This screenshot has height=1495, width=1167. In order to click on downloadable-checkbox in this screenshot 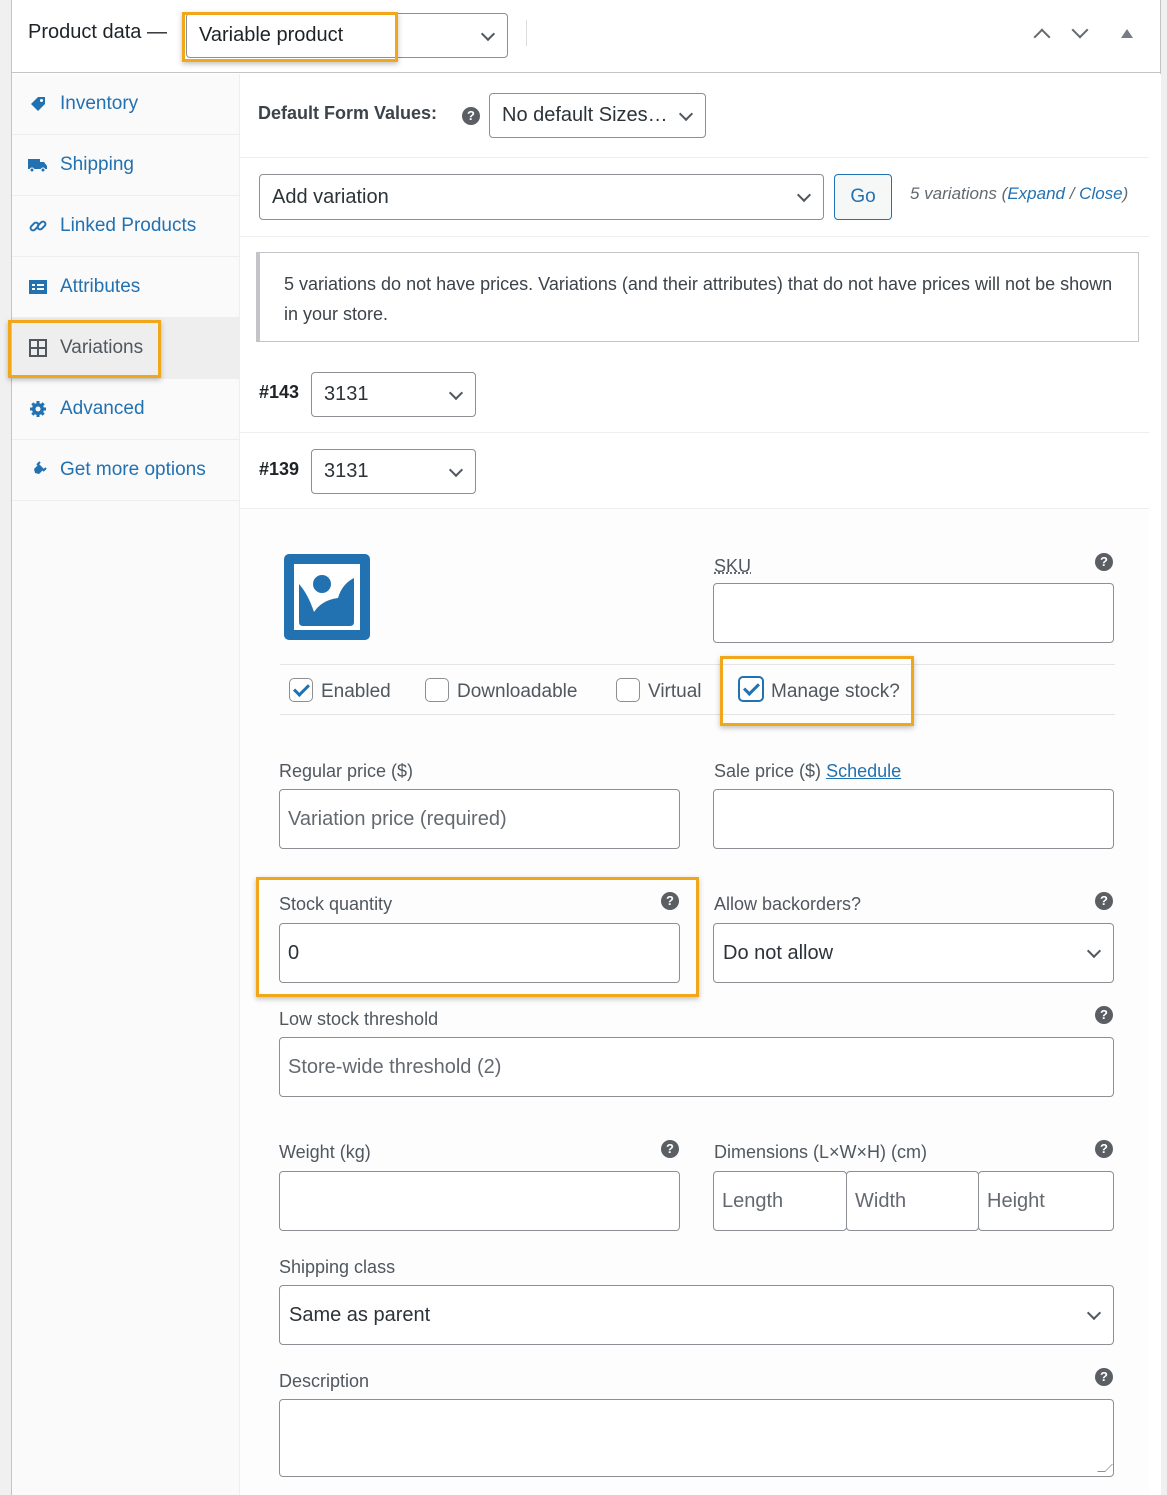, I will do `click(437, 690)`.